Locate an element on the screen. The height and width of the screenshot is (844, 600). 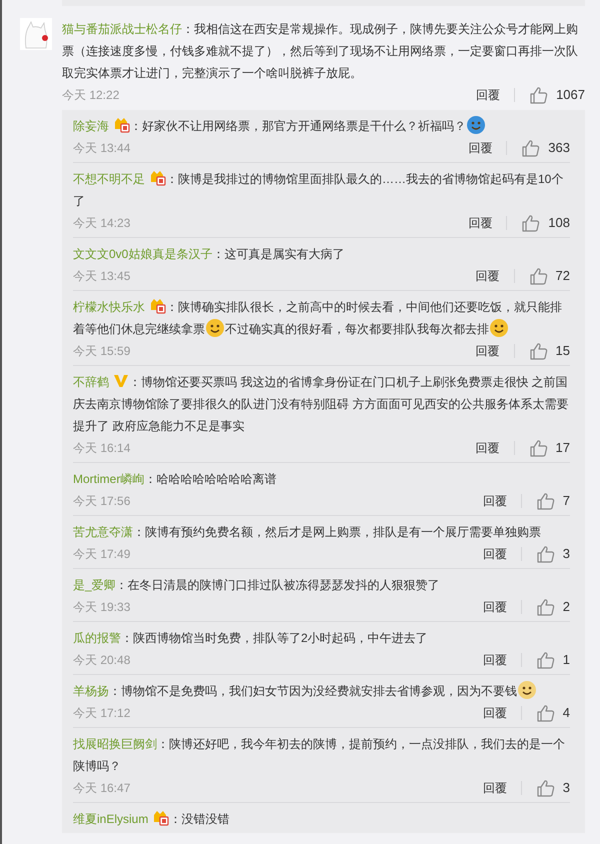
comment-text: 文文文0v0姑娘真是条汉子：这可真是属实有大病了 is located at coordinates (209, 254).